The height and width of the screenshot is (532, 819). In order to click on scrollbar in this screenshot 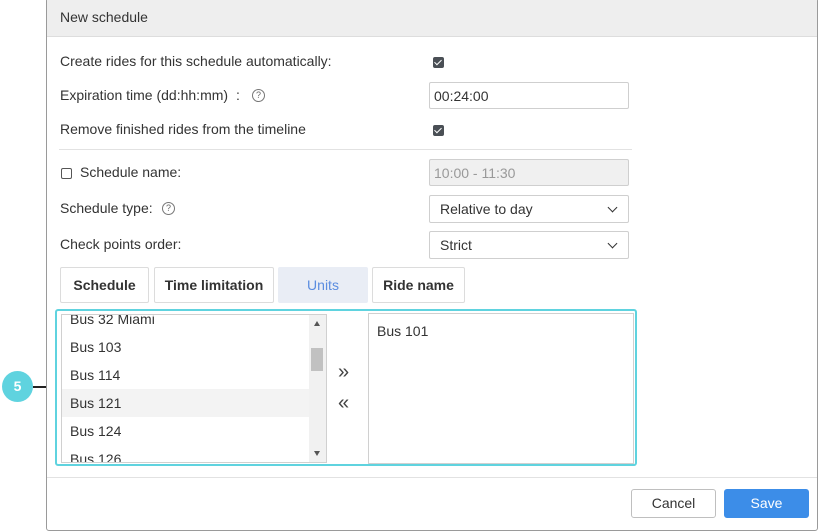, I will do `click(317, 388)`.